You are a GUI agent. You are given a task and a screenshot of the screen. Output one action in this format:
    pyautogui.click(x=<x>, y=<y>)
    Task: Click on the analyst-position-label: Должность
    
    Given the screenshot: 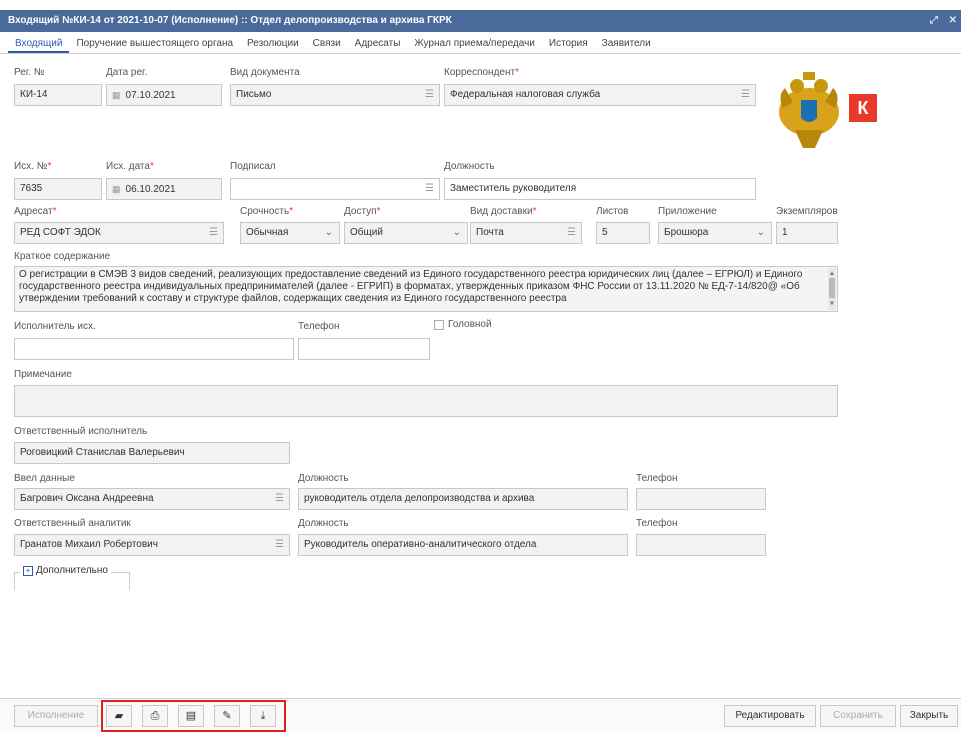 What is the action you would take?
    pyautogui.click(x=323, y=523)
    